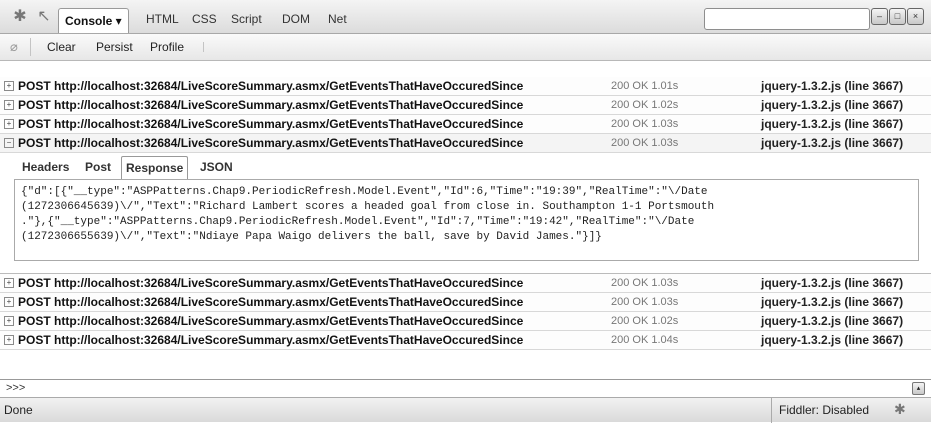 This screenshot has height=423, width=931. I want to click on minimize-button: –, so click(879, 16).